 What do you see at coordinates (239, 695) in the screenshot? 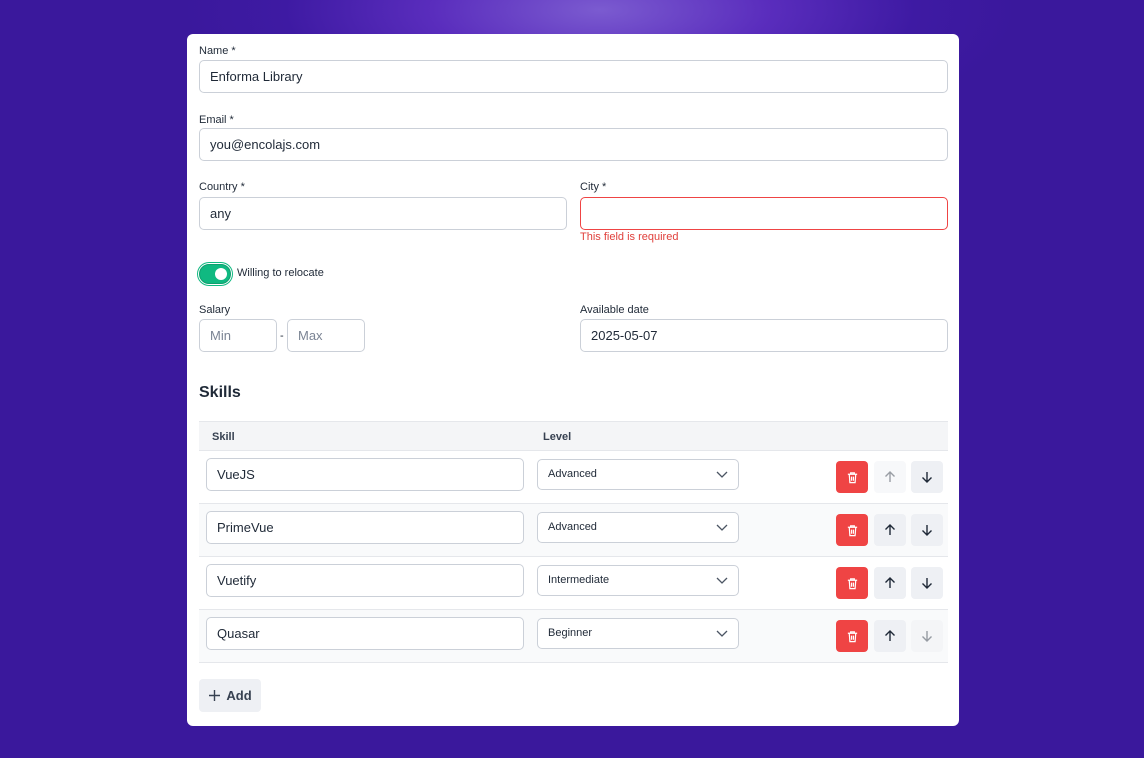
I see `add-skill-label: Add` at bounding box center [239, 695].